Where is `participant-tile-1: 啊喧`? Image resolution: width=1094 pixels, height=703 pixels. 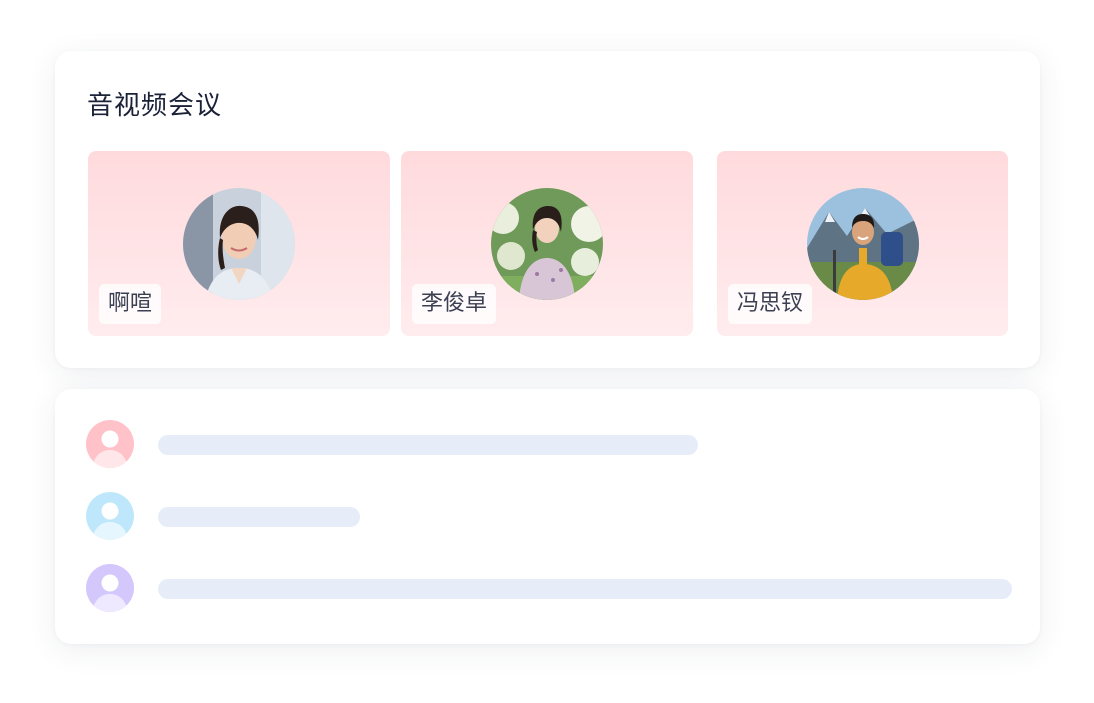 participant-tile-1: 啊喧 is located at coordinates (239, 243).